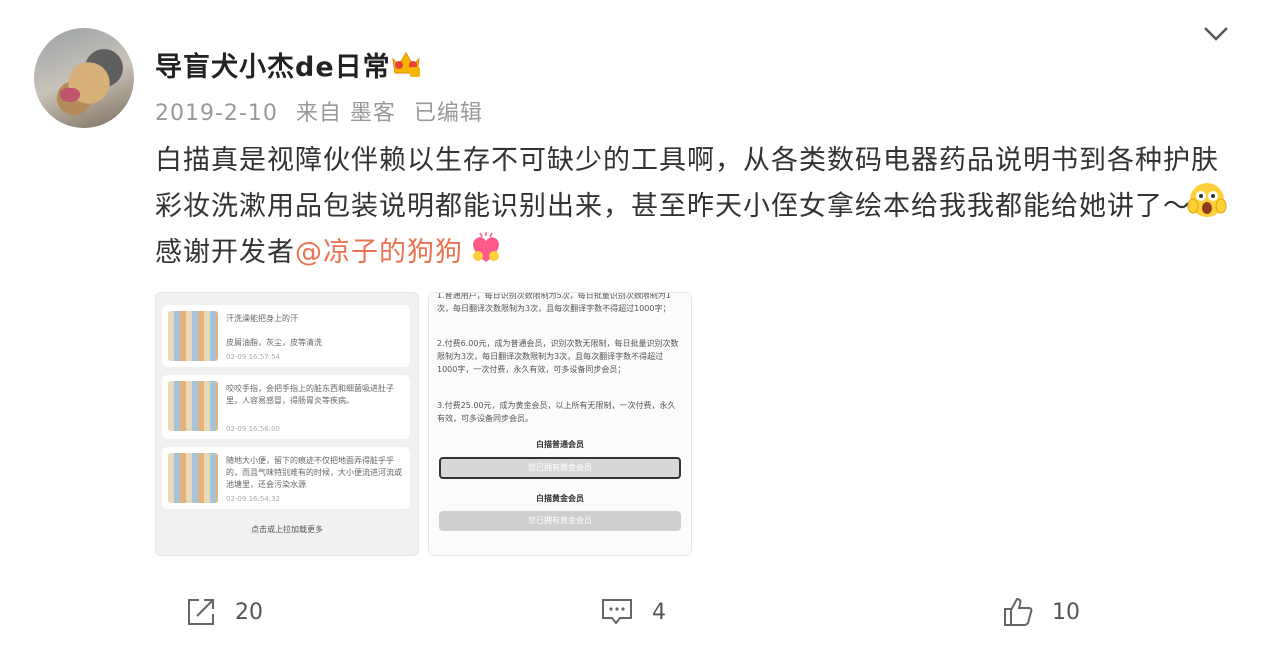 The height and width of the screenshot is (654, 1272). Describe the element at coordinates (673, 206) in the screenshot. I see `post-text-line2: 彩妆洗漱用品包装说明都能识别出来，甚至昨天小侄女拿绘本给我我都能给她讲了～` at that location.